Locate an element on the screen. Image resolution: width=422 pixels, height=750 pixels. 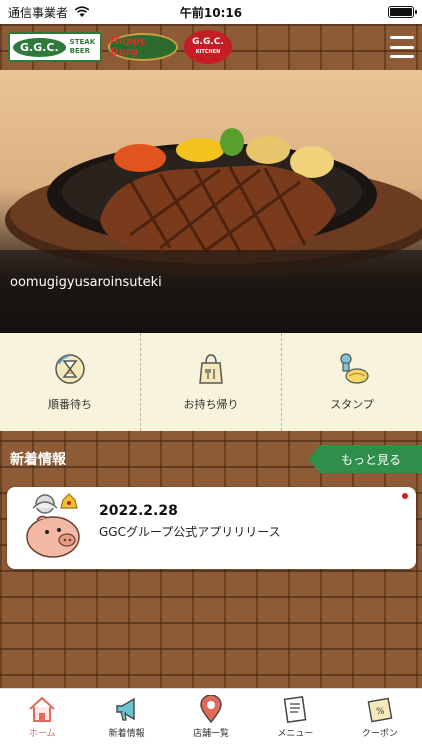
tab-label: クーポン is located at coordinates (379, 734).